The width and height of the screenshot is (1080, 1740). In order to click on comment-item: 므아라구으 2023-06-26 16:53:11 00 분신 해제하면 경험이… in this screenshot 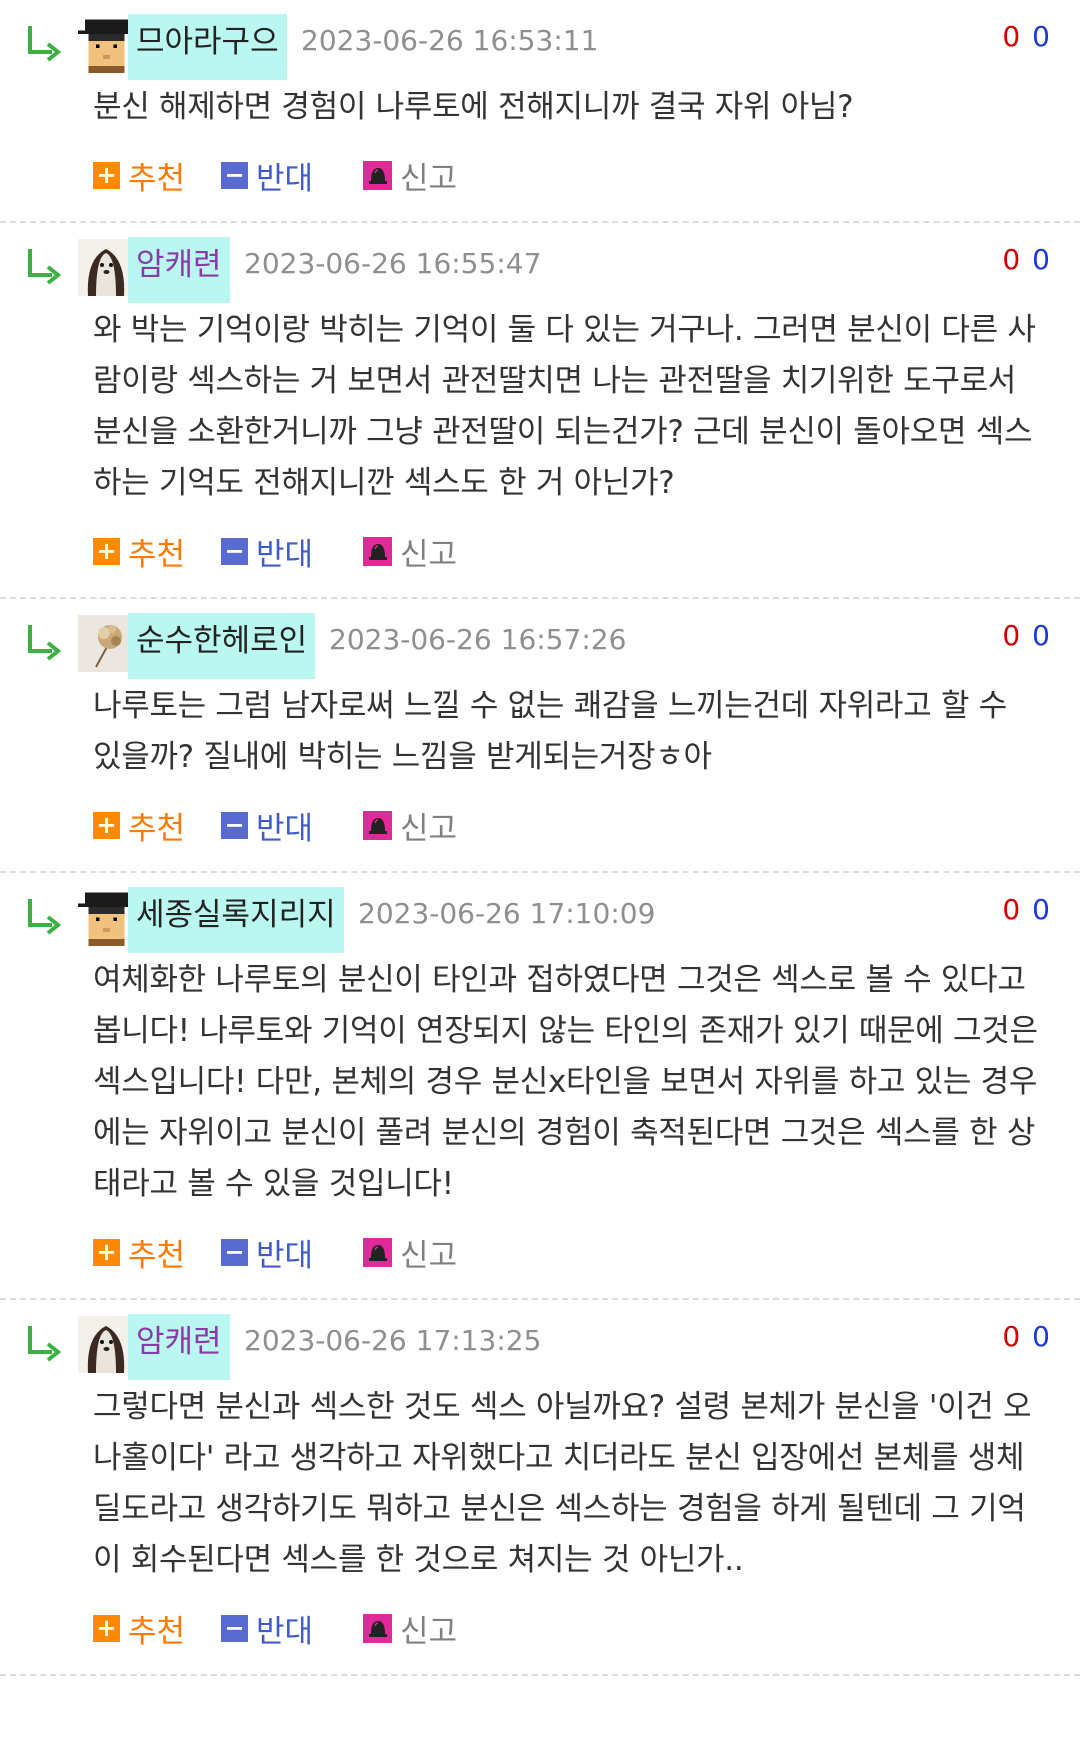, I will do `click(540, 111)`.